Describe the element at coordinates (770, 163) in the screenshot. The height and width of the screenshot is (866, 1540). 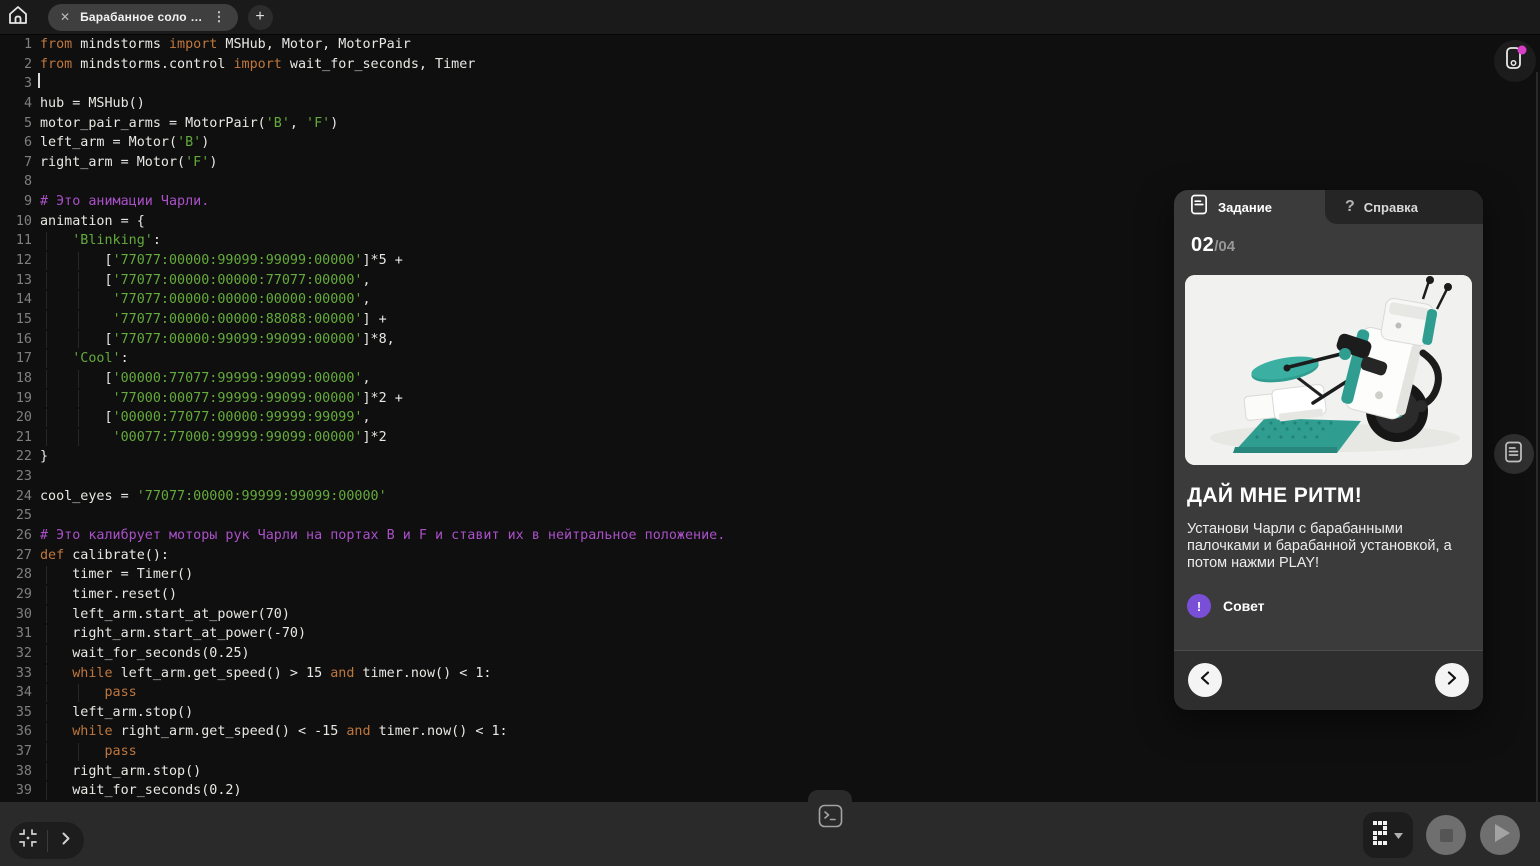
I see `code-line: 7 right_arm = Motor('F')` at that location.